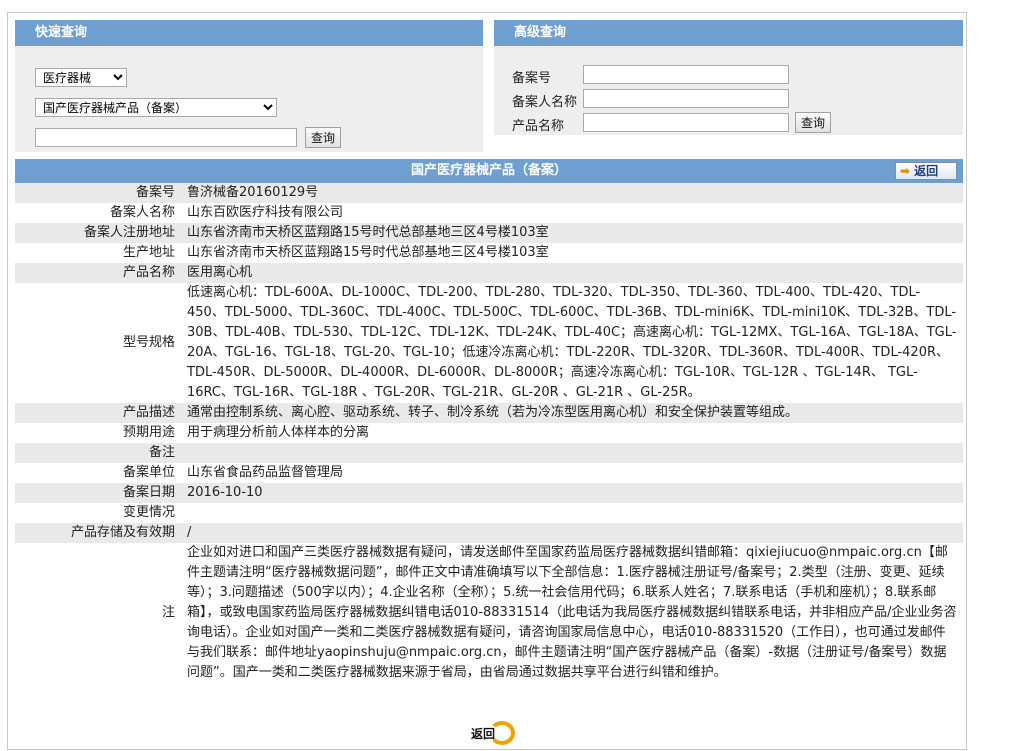  What do you see at coordinates (81, 77) in the screenshot?
I see `category-select: 医疗器械` at bounding box center [81, 77].